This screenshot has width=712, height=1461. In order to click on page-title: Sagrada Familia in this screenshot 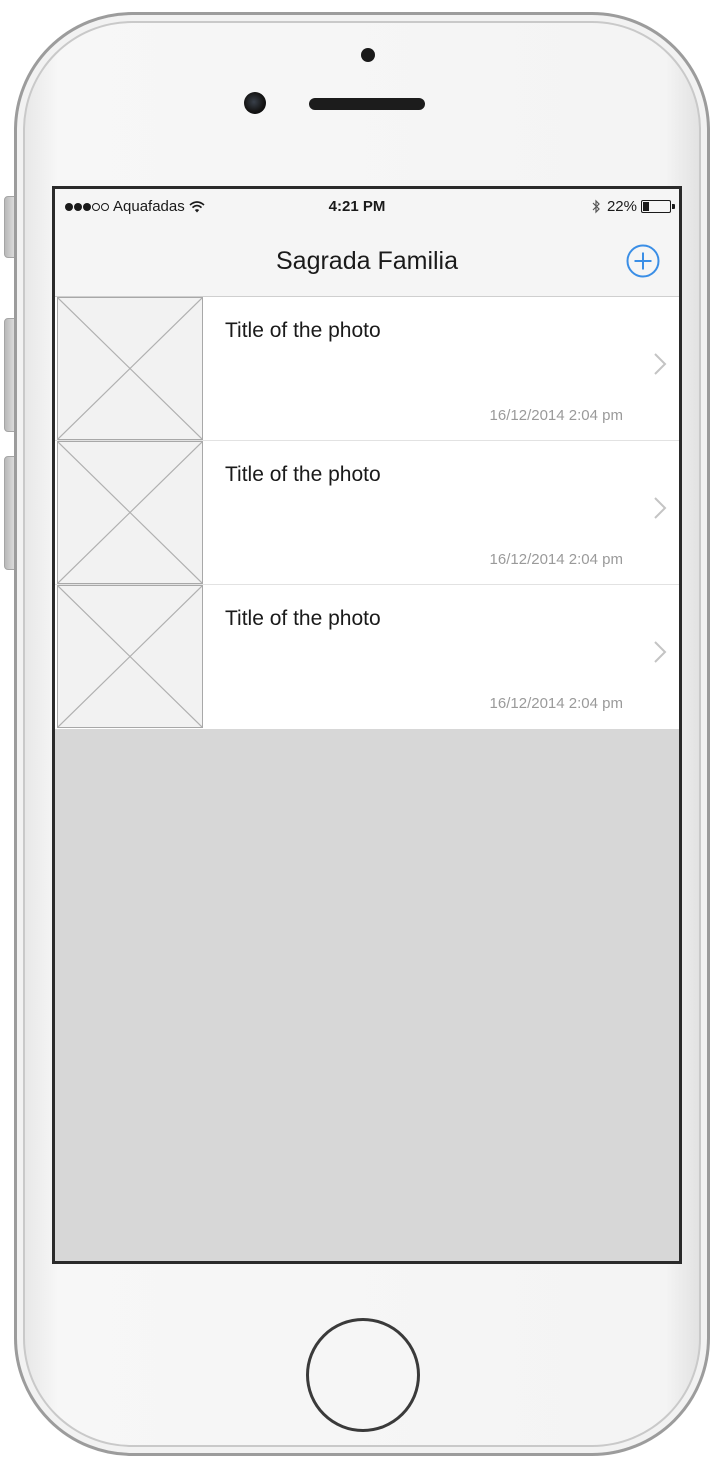, I will do `click(367, 261)`.